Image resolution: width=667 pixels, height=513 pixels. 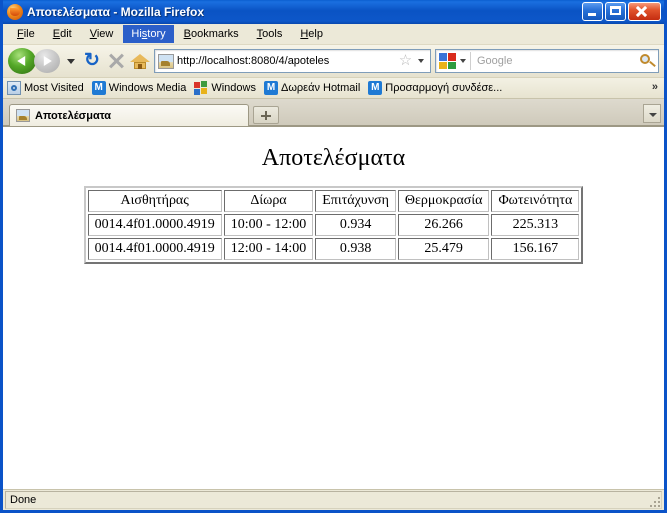 What do you see at coordinates (421, 61) in the screenshot?
I see `url-dropdown-icon` at bounding box center [421, 61].